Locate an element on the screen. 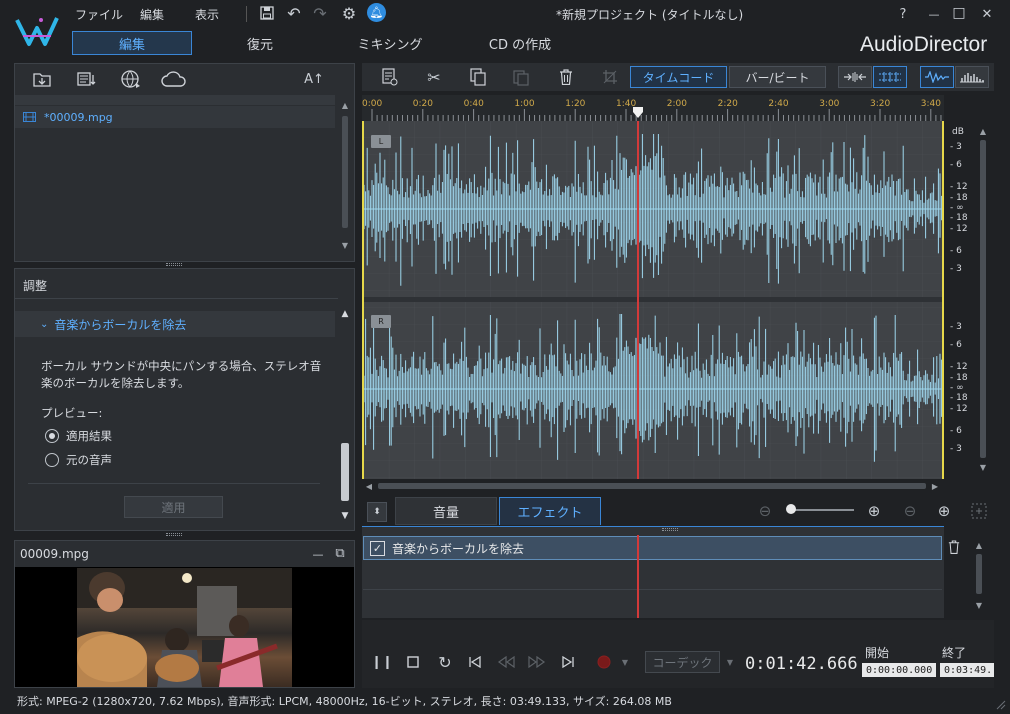 This screenshot has height=714, width=1010. paste-icon is located at coordinates (521, 77).